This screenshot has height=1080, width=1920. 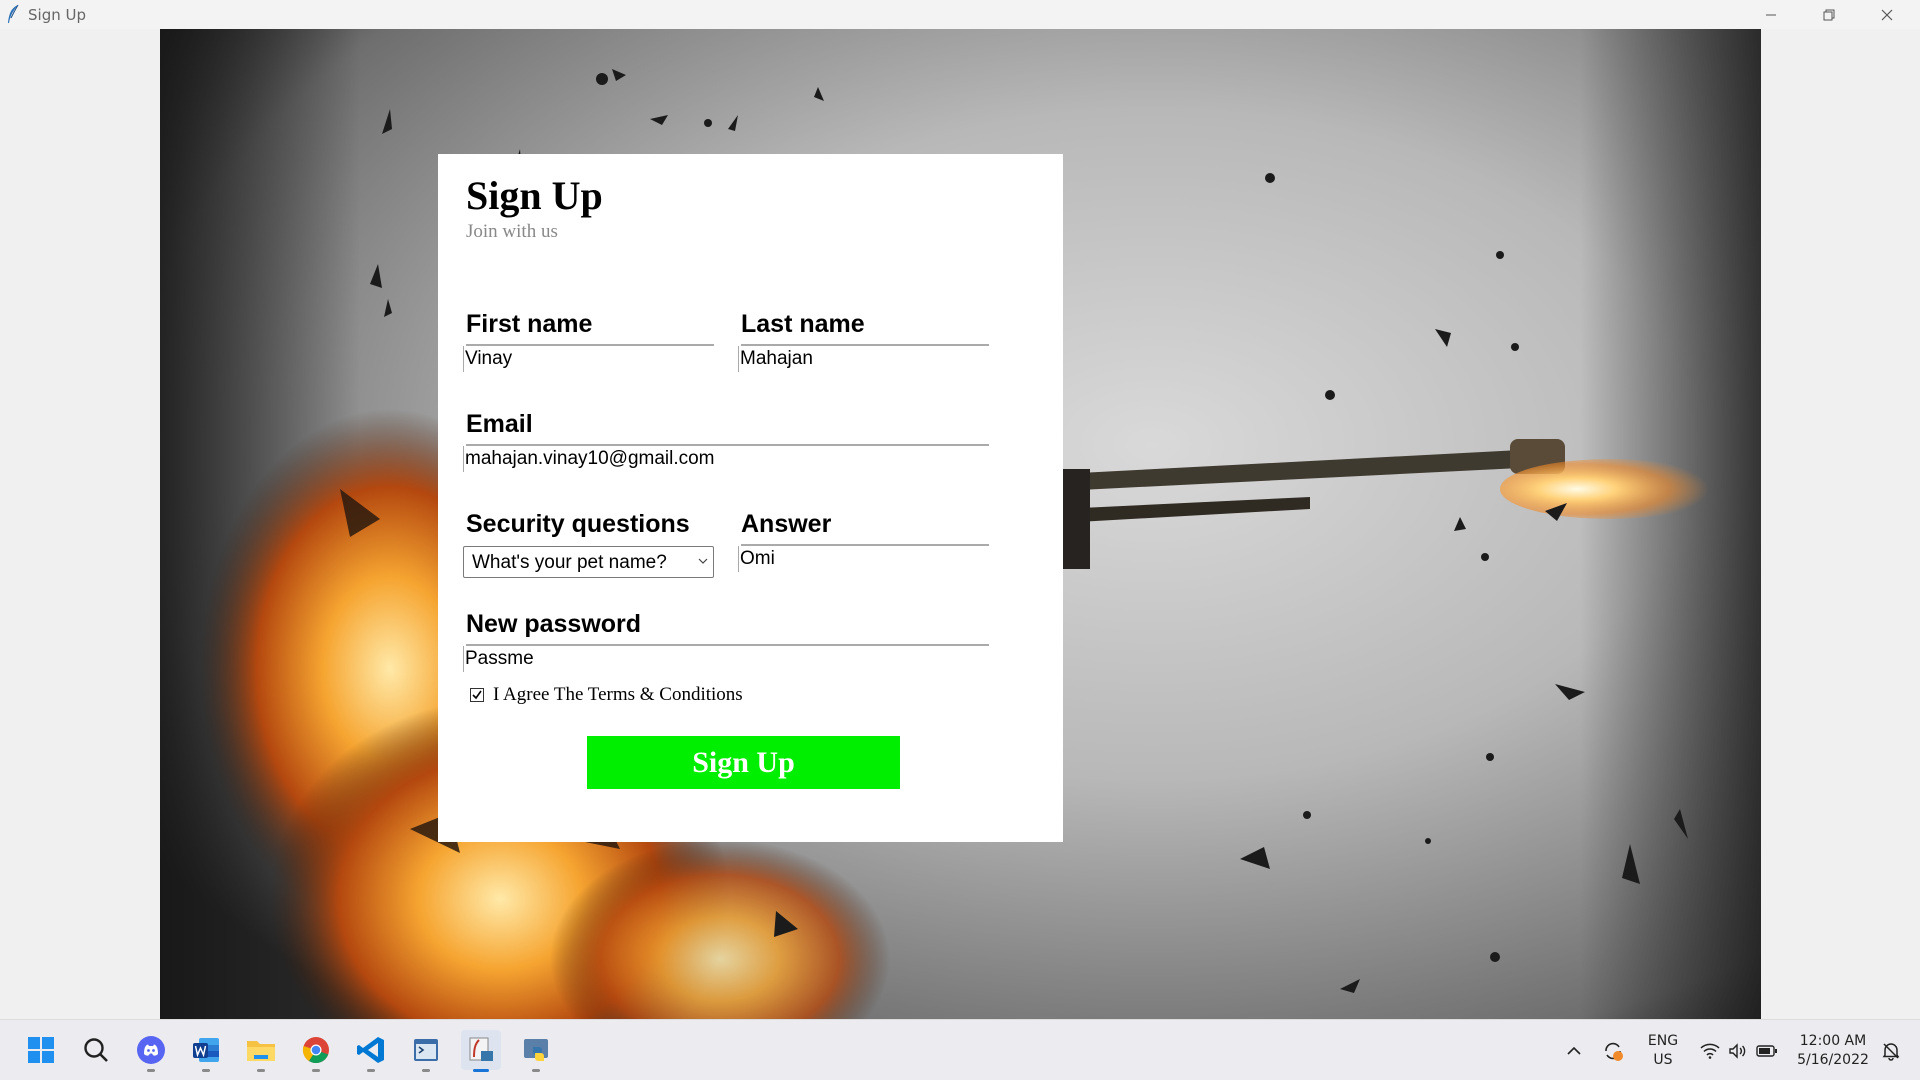 I want to click on feather-icon, so click(x=13, y=13).